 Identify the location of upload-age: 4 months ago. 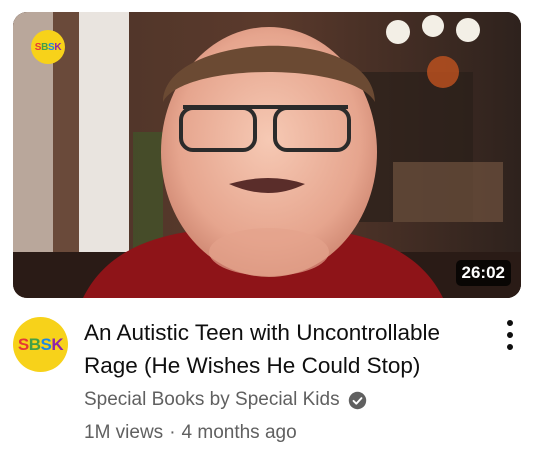
(239, 432).